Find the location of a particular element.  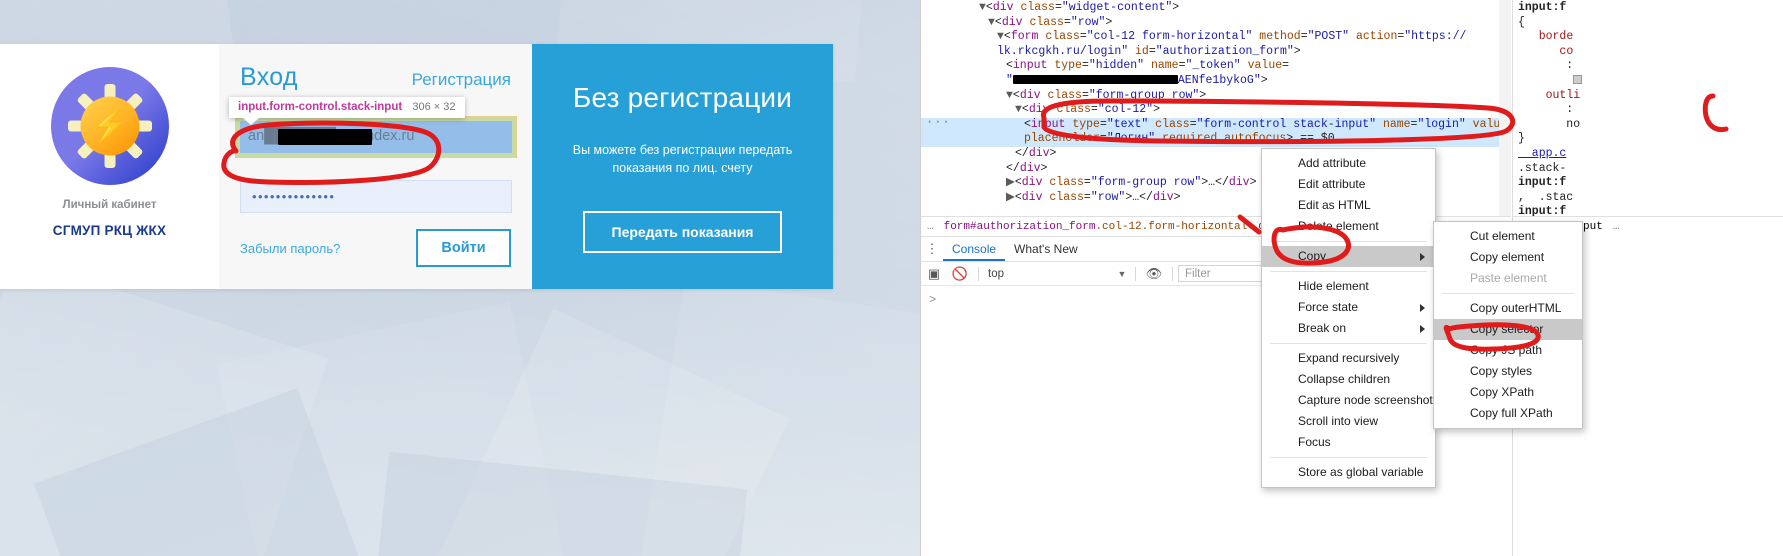

menu-item-label: Delete element is located at coordinates (1338, 226).